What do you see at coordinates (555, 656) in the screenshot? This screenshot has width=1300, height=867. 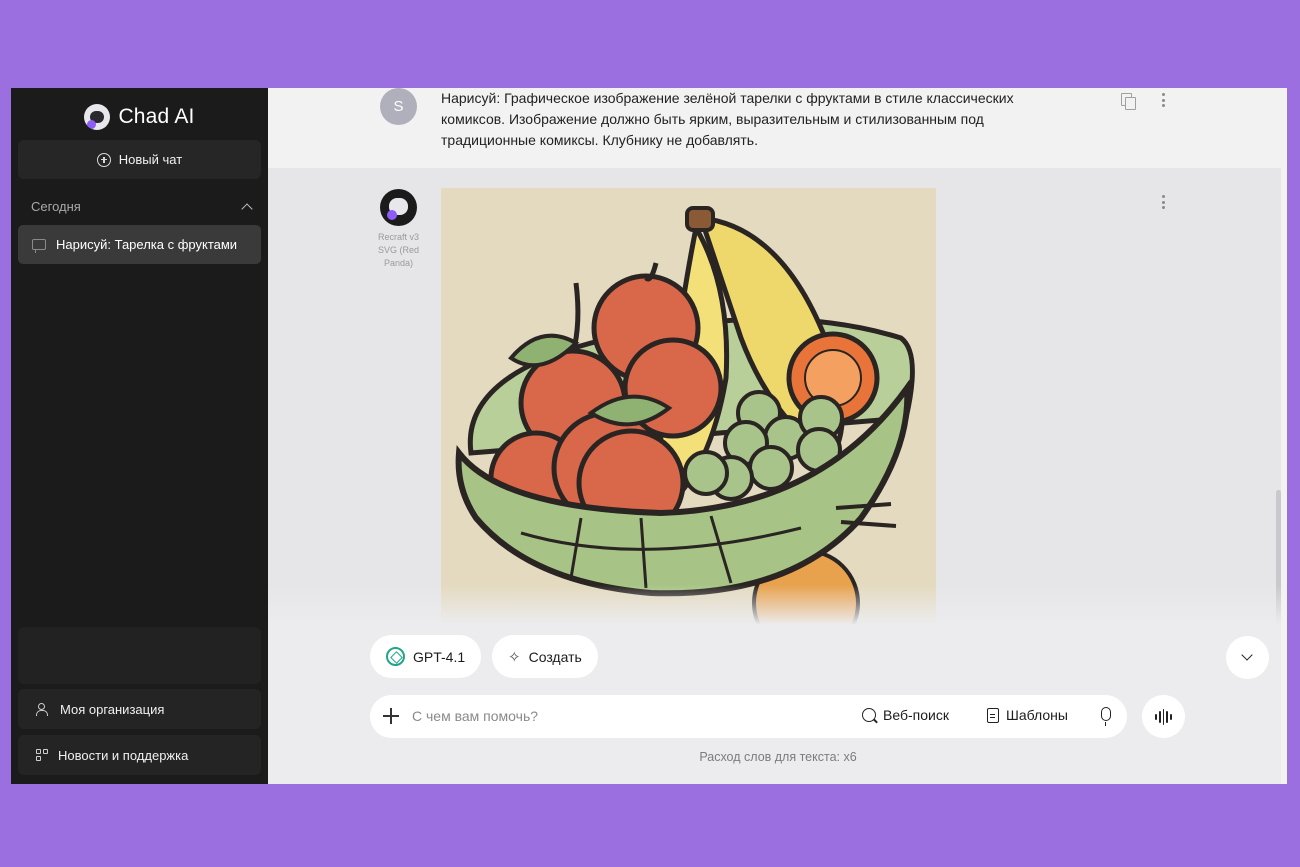 I see `create-label: Создать` at bounding box center [555, 656].